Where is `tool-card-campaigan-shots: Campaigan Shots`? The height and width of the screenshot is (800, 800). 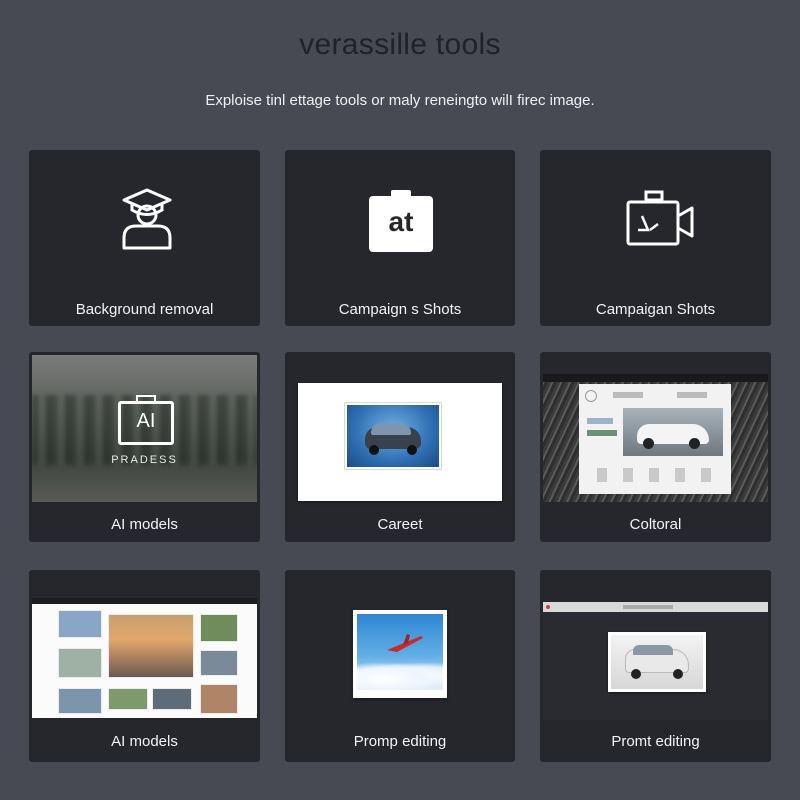 tool-card-campaigan-shots: Campaigan Shots is located at coordinates (655, 238).